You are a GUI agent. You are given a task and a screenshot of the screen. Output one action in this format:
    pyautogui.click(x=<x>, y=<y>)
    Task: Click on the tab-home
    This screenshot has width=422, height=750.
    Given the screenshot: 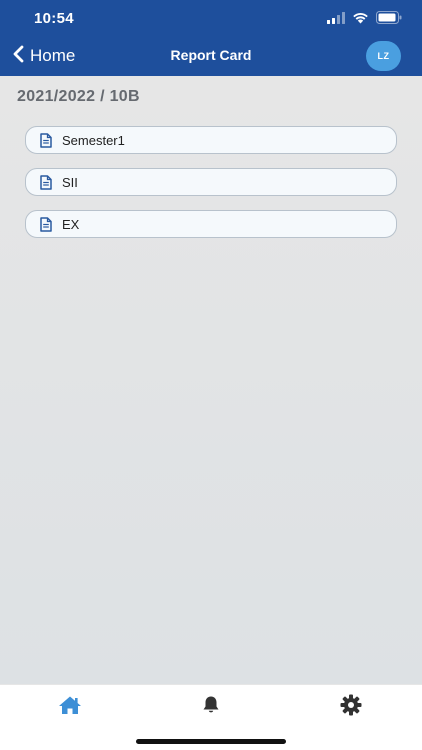 What is the action you would take?
    pyautogui.click(x=70, y=707)
    